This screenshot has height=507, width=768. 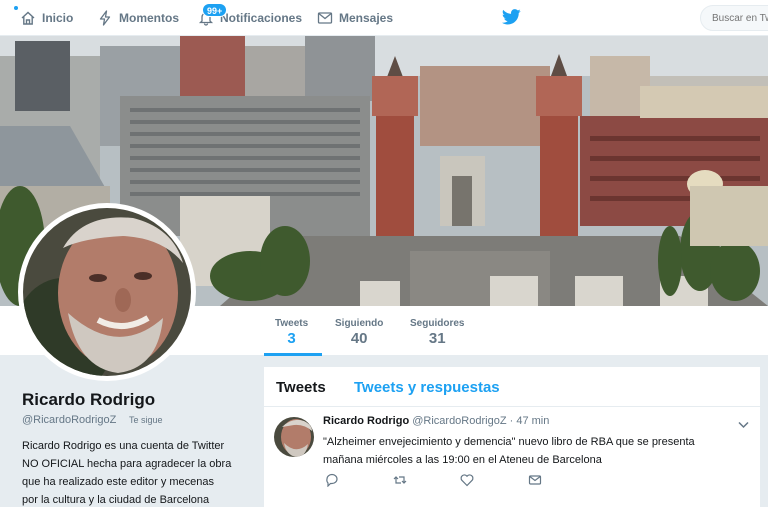 I want to click on tweet-author-name: Ricardo Rodrigo, so click(x=366, y=421).